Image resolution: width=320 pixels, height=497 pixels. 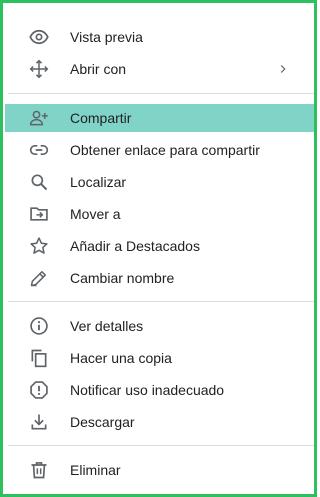 I want to click on menu-item-download: Descargar, so click(x=159, y=422).